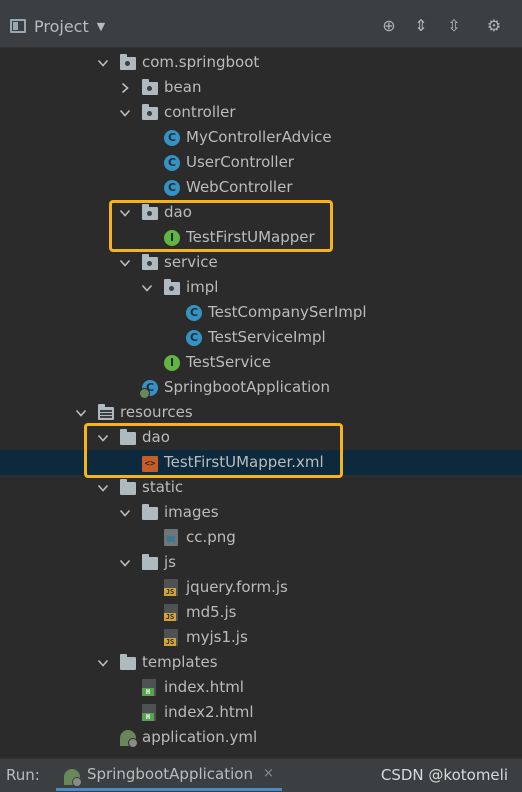  Describe the element at coordinates (244, 462) in the screenshot. I see `tree-item-label: TestFirstUMapper.xml` at that location.